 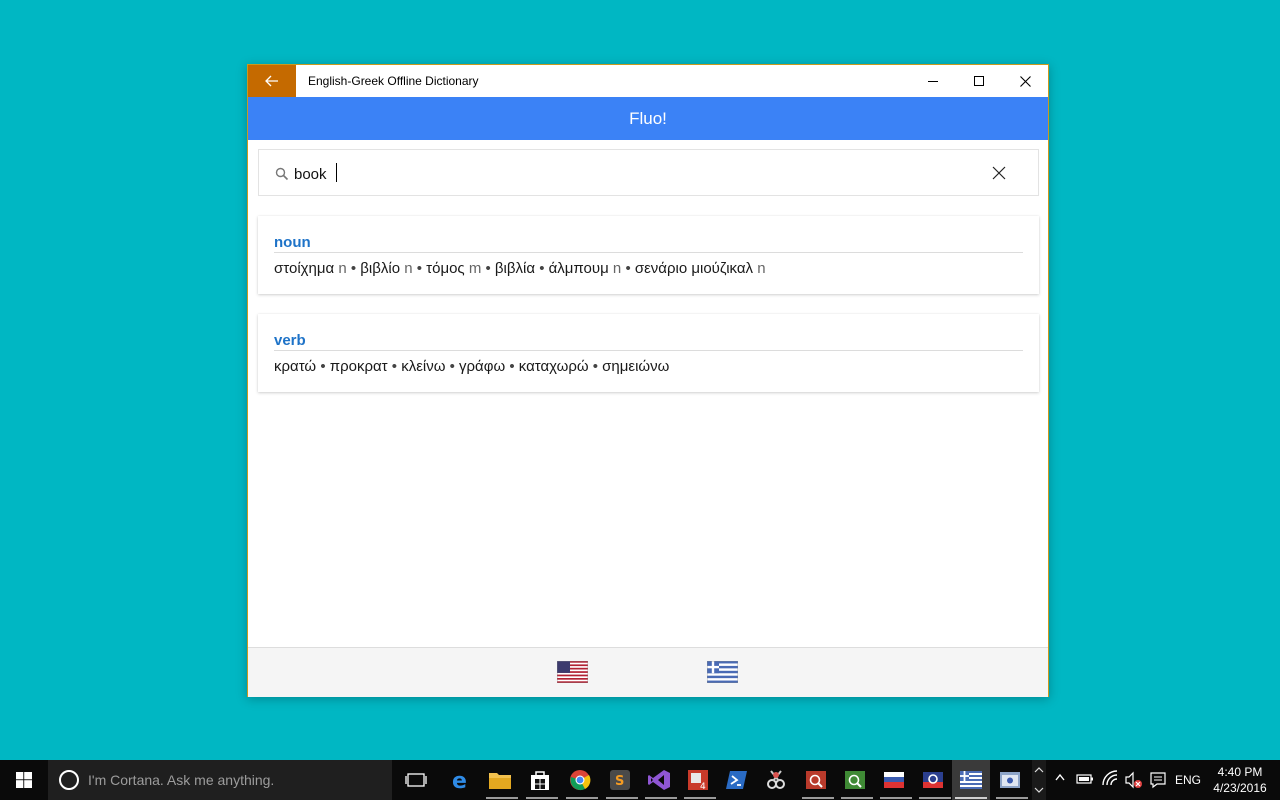 I want to click on greece-flag-icon, so click(x=722, y=672).